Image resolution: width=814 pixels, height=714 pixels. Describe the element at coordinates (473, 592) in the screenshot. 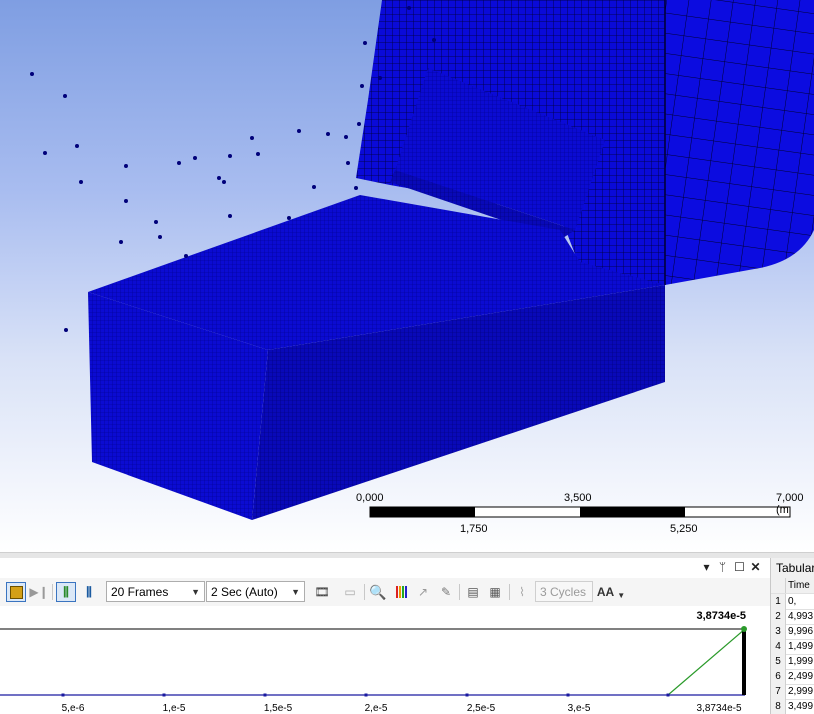

I see `table-view-button: ▤` at that location.